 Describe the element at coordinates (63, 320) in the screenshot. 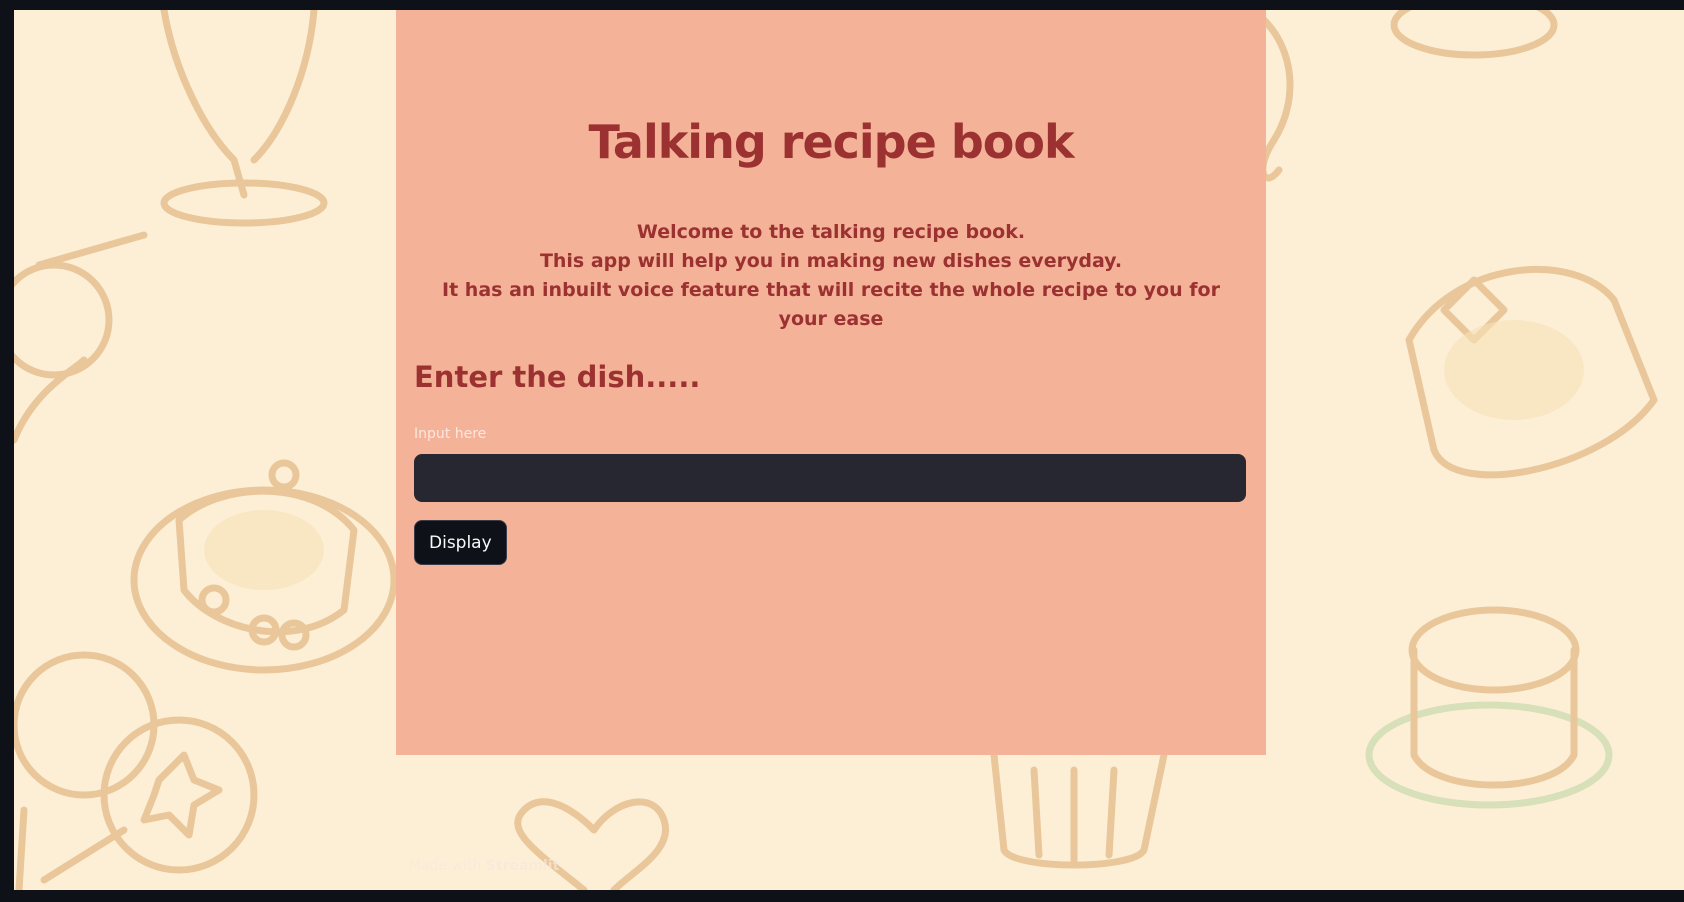

I see `milkshake-icon` at that location.